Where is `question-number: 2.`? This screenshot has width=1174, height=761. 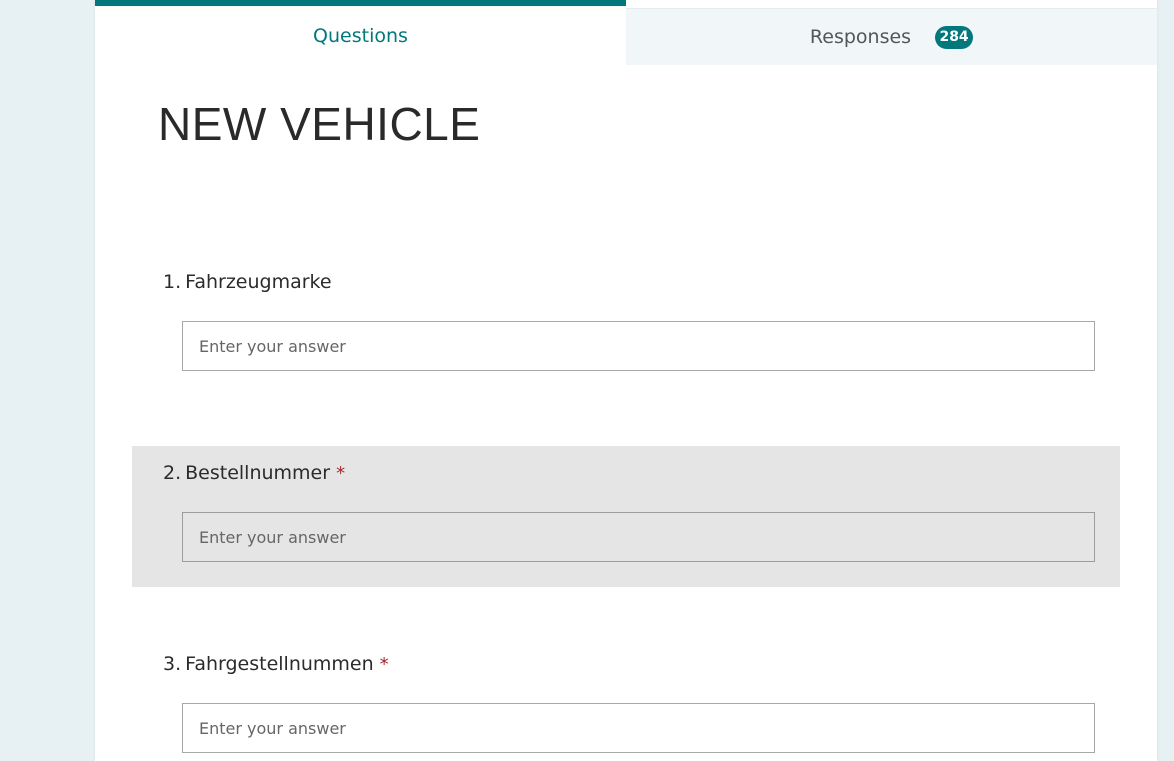
question-number: 2. is located at coordinates (172, 473).